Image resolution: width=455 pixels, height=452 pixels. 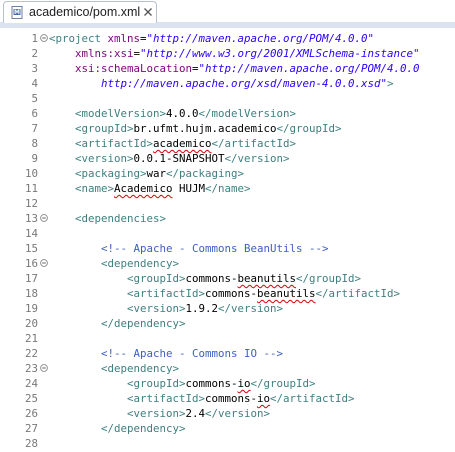 What do you see at coordinates (172, 113) in the screenshot?
I see `code-text: <modelVersion>4.0.0</modelVersion>` at bounding box center [172, 113].